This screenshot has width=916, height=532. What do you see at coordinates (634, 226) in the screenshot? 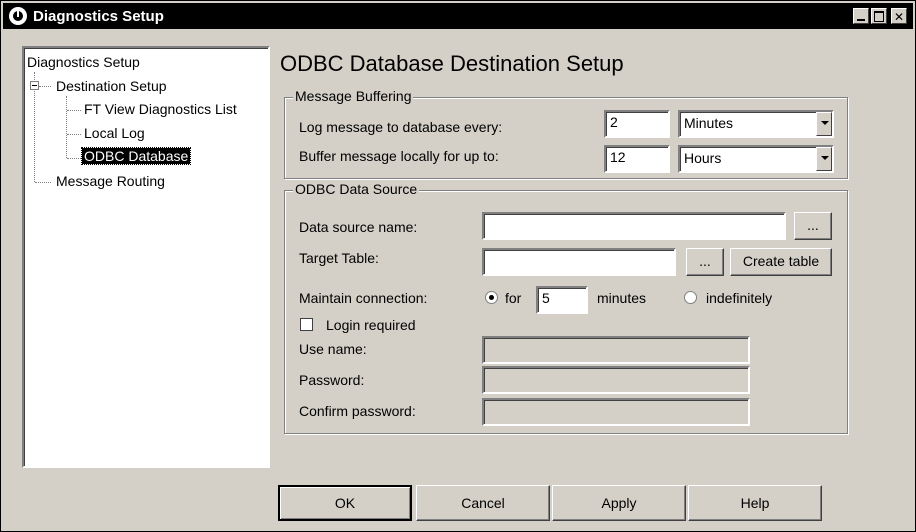
I see `data-source-name-input` at bounding box center [634, 226].